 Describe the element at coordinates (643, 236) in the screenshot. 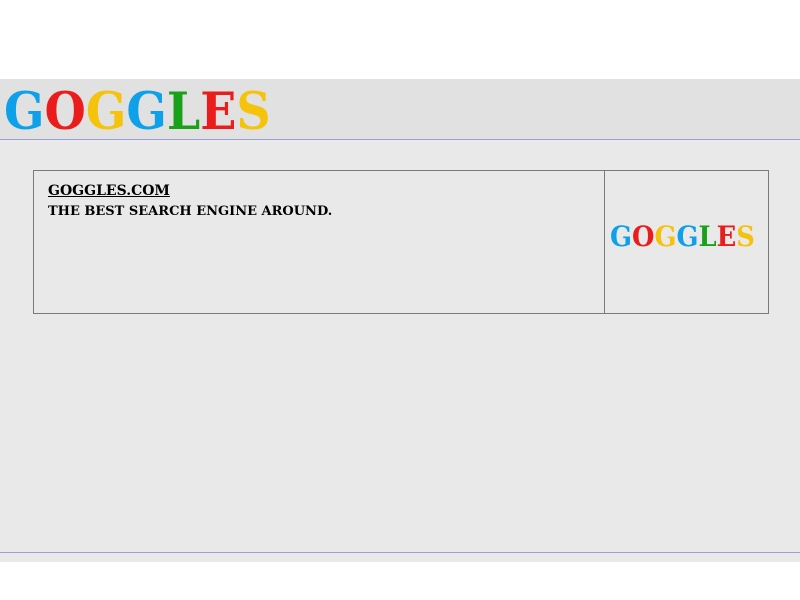

I see `thumb-logo-letter: O` at that location.